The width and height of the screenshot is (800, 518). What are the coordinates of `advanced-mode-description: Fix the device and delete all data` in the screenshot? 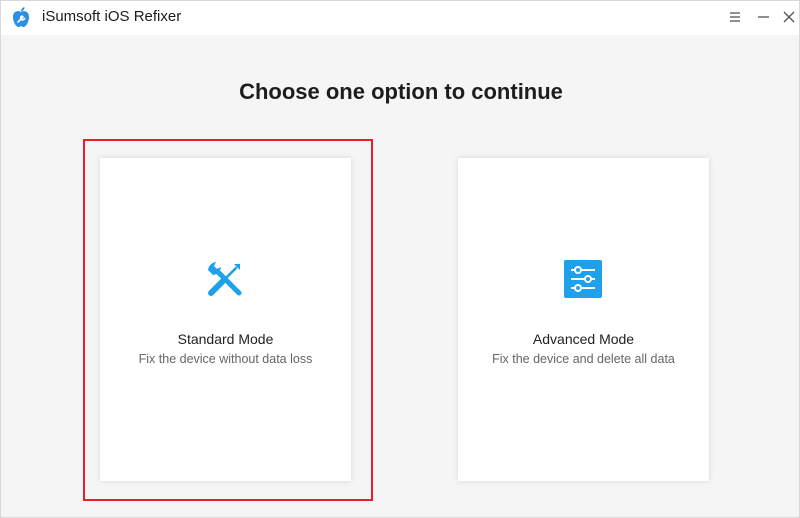 It's located at (583, 359).